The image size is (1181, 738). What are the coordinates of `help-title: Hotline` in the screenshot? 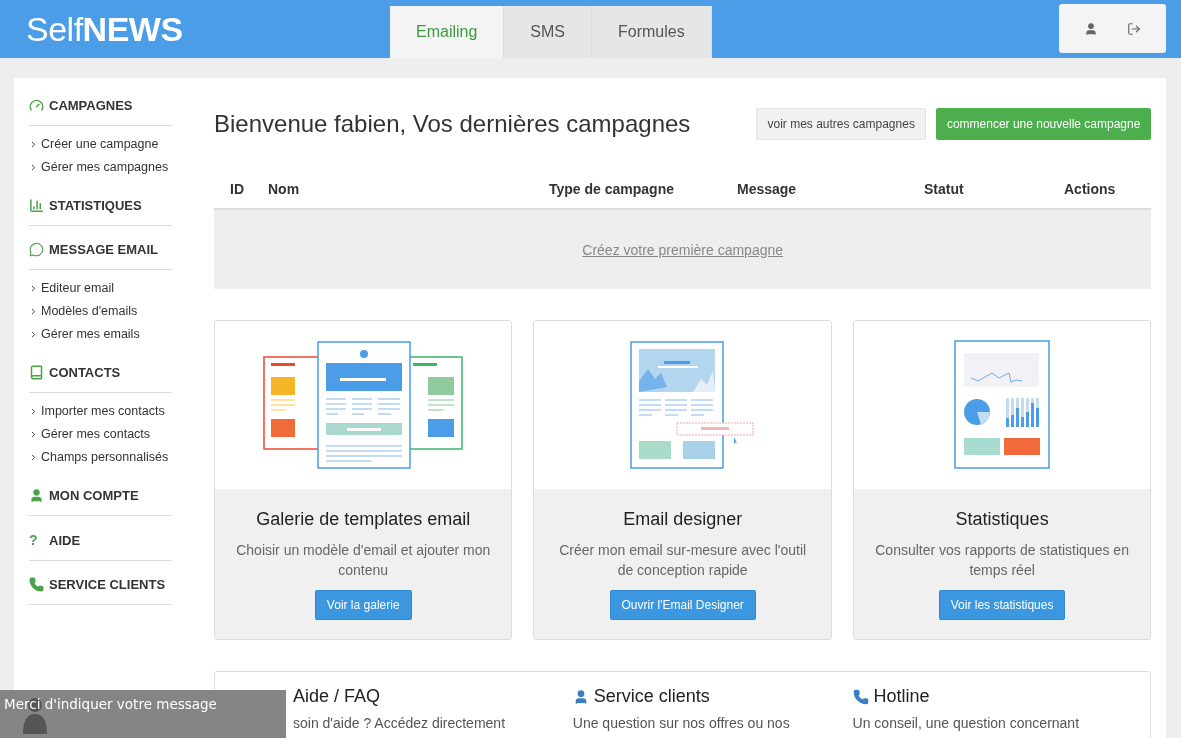 It's located at (901, 696).